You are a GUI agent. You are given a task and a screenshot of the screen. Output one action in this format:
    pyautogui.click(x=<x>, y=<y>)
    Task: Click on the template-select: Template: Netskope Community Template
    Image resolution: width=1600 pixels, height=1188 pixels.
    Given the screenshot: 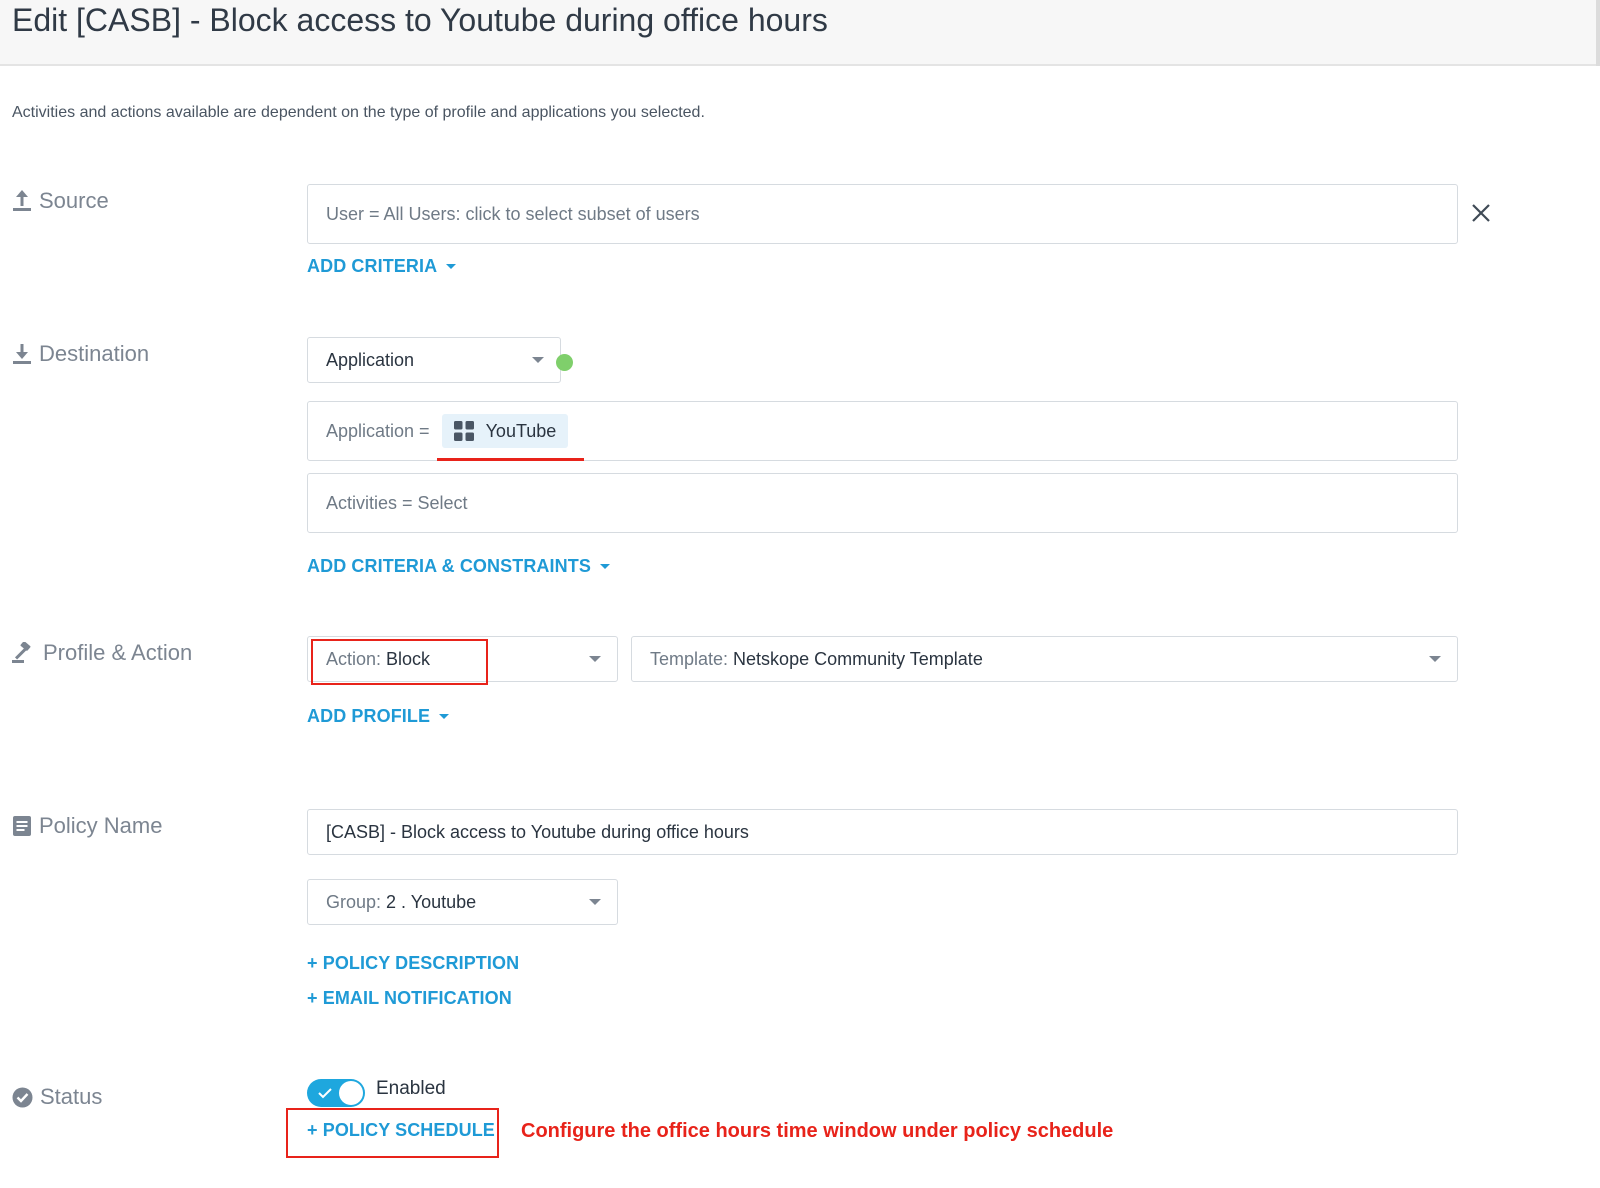 What is the action you would take?
    pyautogui.click(x=1044, y=659)
    